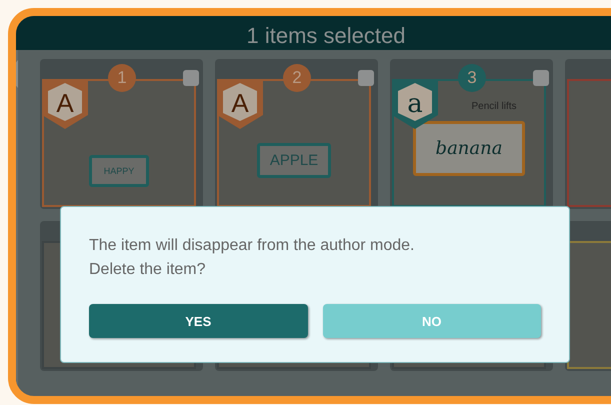  Describe the element at coordinates (148, 270) in the screenshot. I see `dialog-question: Delete the item?` at that location.